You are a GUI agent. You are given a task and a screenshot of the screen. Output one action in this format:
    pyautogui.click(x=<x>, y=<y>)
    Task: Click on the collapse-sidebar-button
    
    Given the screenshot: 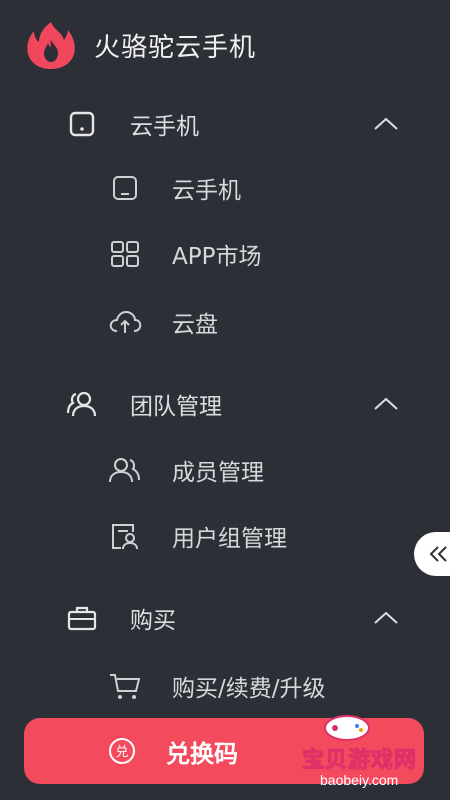 What is the action you would take?
    pyautogui.click(x=432, y=554)
    